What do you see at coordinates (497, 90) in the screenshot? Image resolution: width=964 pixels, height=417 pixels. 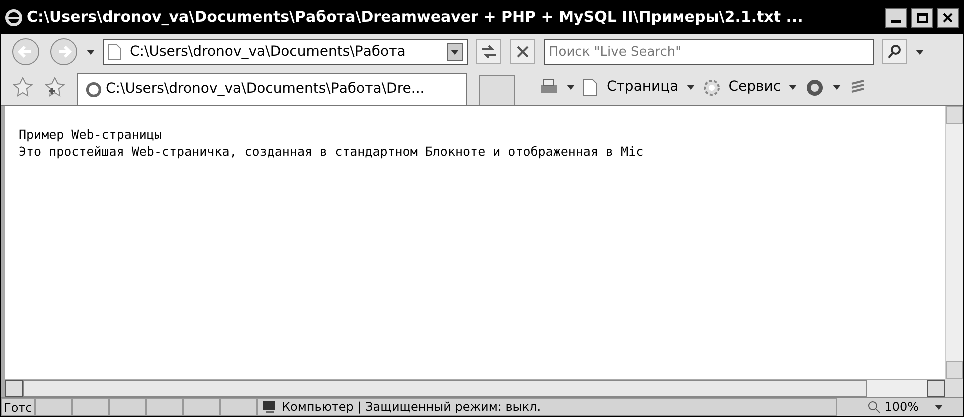 I see `new-tab-button` at bounding box center [497, 90].